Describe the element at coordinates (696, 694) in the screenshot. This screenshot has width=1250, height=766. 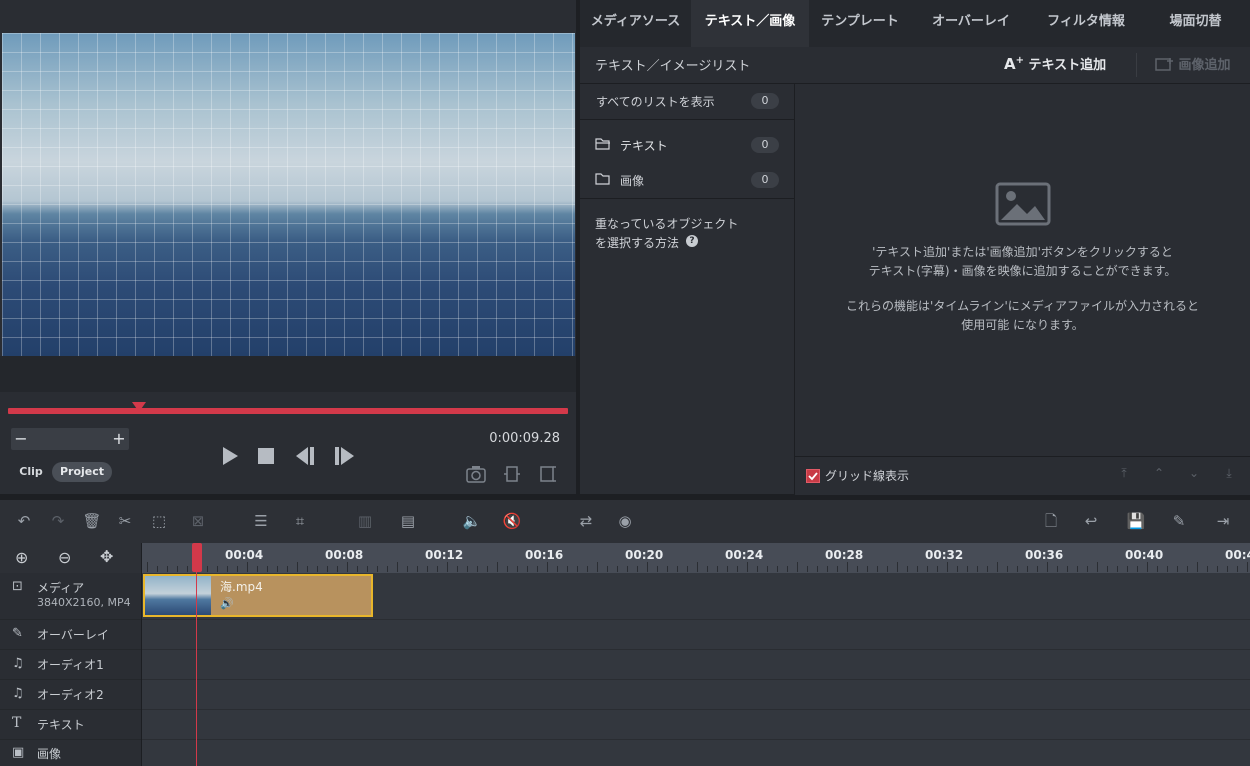
I see `track-lane-audio2` at that location.